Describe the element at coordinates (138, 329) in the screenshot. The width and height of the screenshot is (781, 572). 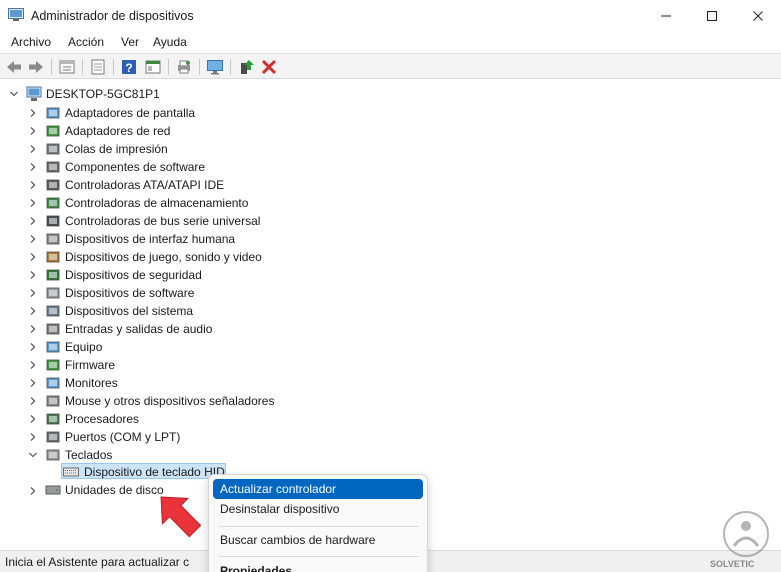
I see `tree-category-label: Entradas y salidas de audio` at that location.